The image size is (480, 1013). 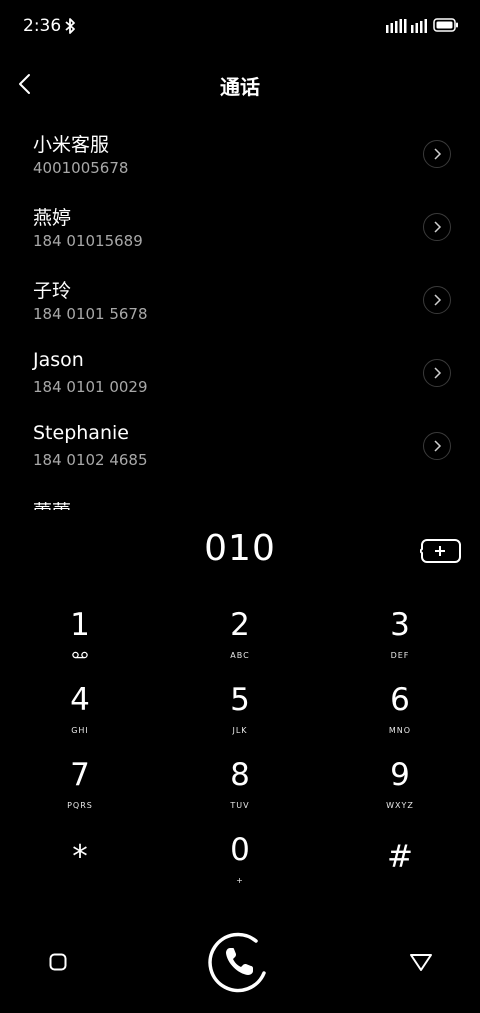 What do you see at coordinates (240, 445) in the screenshot?
I see `contact-row: Stephanie 184 0102 4685` at bounding box center [240, 445].